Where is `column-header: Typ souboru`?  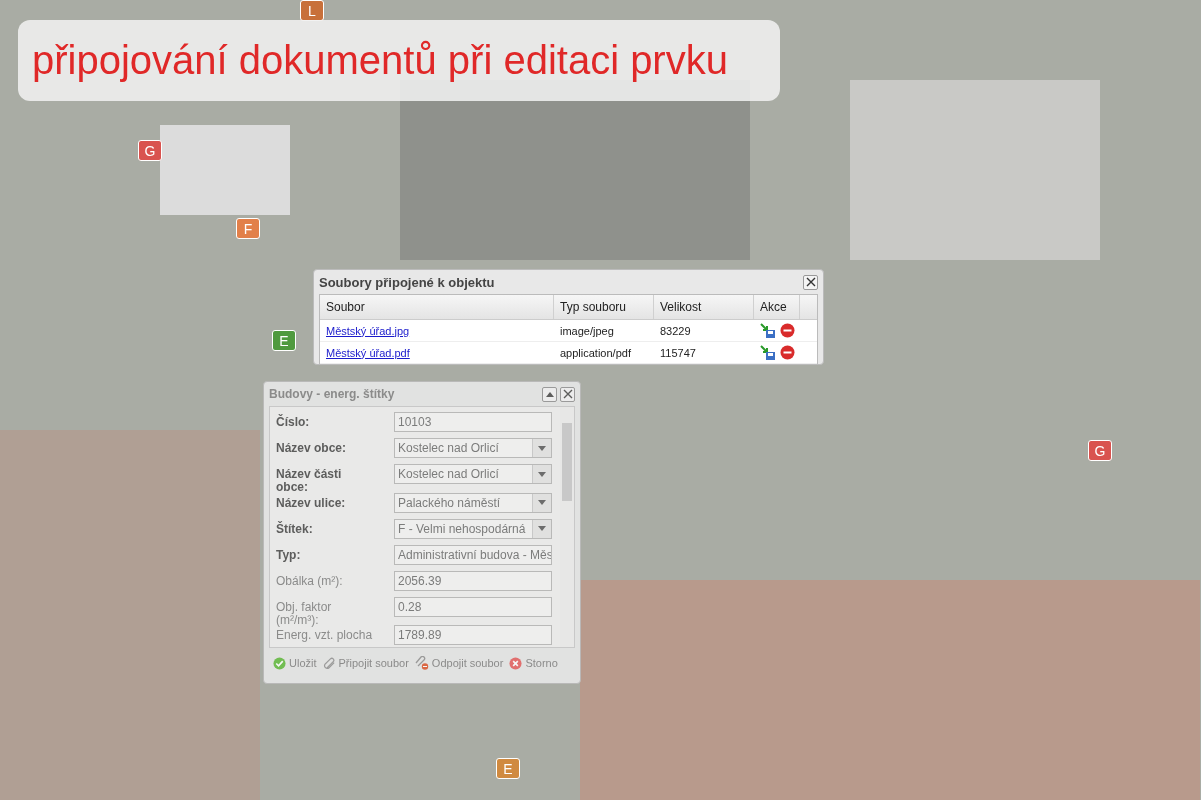 column-header: Typ souboru is located at coordinates (604, 307).